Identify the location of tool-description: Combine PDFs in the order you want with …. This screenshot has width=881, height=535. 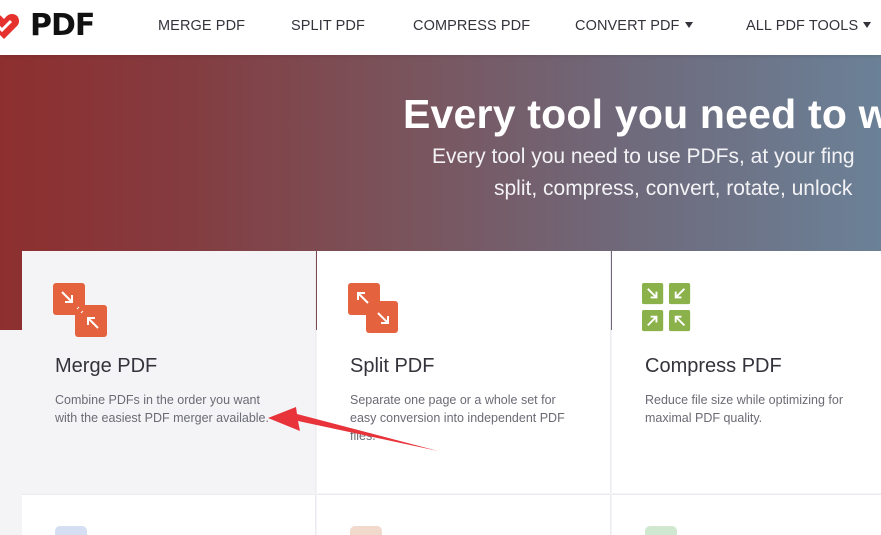
(162, 409).